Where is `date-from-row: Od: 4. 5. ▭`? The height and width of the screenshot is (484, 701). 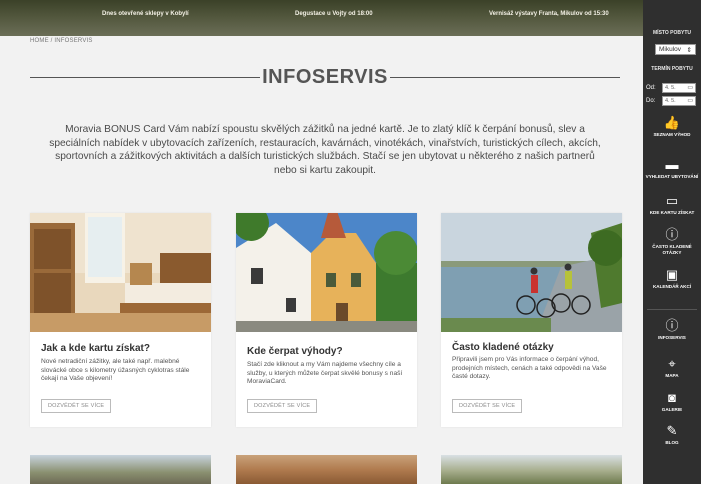 date-from-row: Od: 4. 5. ▭ is located at coordinates (673, 87).